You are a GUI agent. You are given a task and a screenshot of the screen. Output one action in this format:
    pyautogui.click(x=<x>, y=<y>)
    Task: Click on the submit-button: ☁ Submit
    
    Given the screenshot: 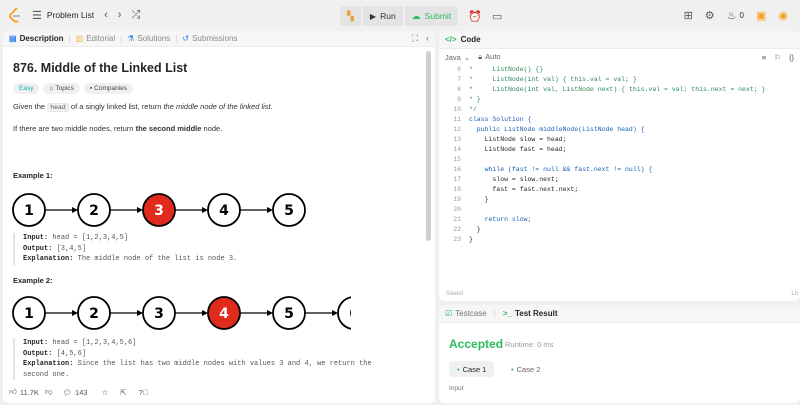 What is the action you would take?
    pyautogui.click(x=431, y=16)
    